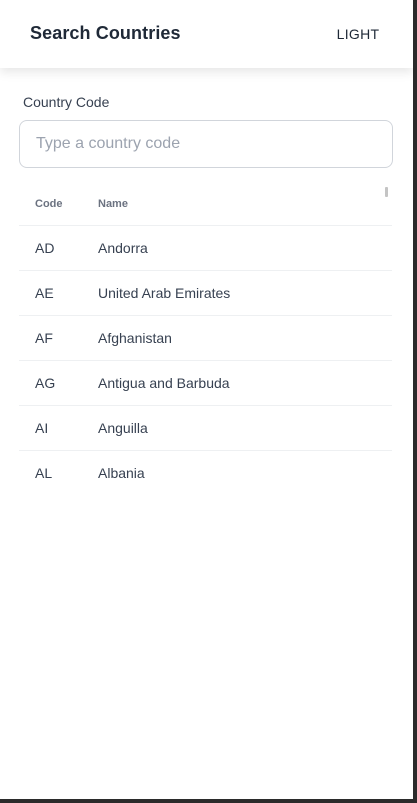  I want to click on cell-name: Anguilla, so click(245, 428).